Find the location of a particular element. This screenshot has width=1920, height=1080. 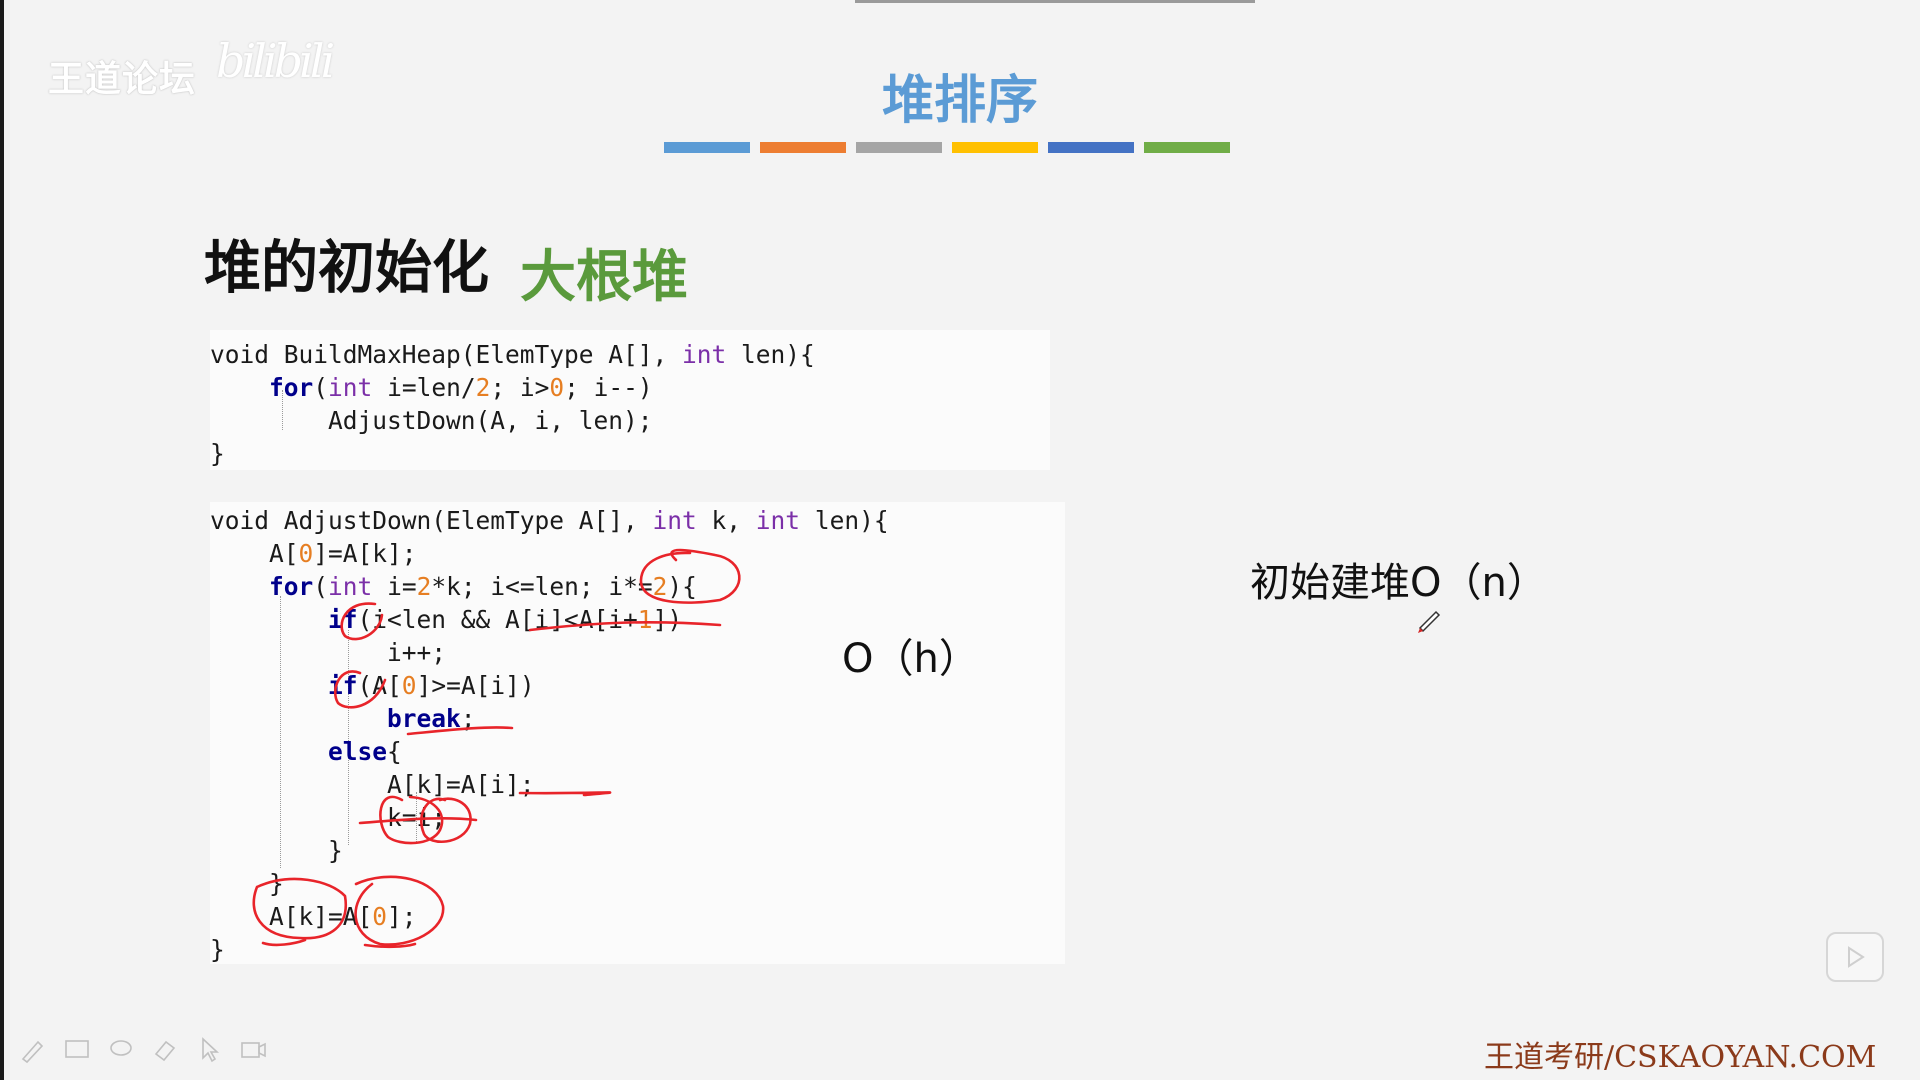

code-token: k=i; is located at coordinates (328, 817).